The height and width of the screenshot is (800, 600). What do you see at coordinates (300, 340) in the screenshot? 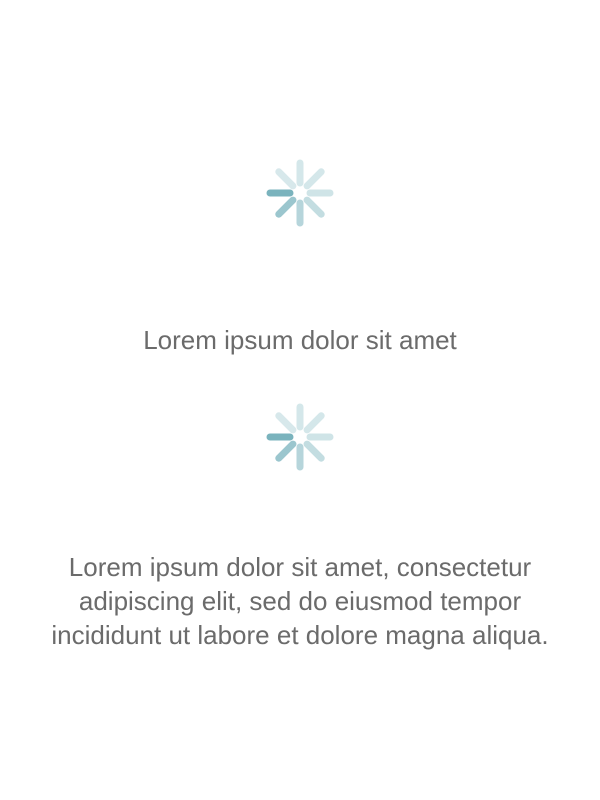
I see `loading-message: Lorem ipsum dolor sit amet` at bounding box center [300, 340].